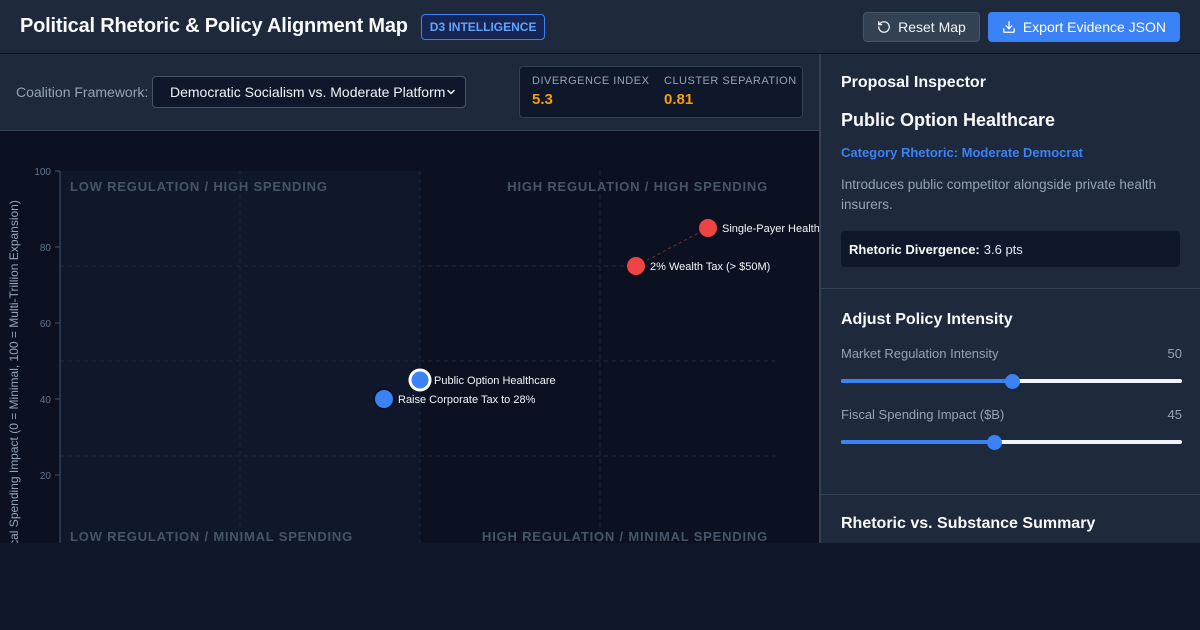 The height and width of the screenshot is (630, 1200). What do you see at coordinates (1010, 514) in the screenshot?
I see `rhetoric-summary: Rhetoric vs. Substance Summary` at bounding box center [1010, 514].